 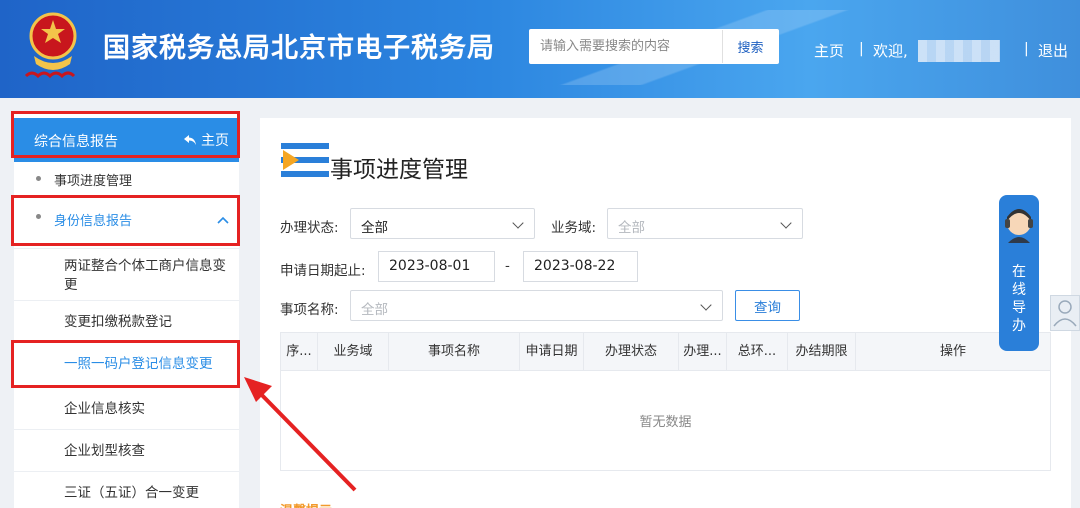 What do you see at coordinates (38, 178) in the screenshot?
I see `bullet-icon` at bounding box center [38, 178].